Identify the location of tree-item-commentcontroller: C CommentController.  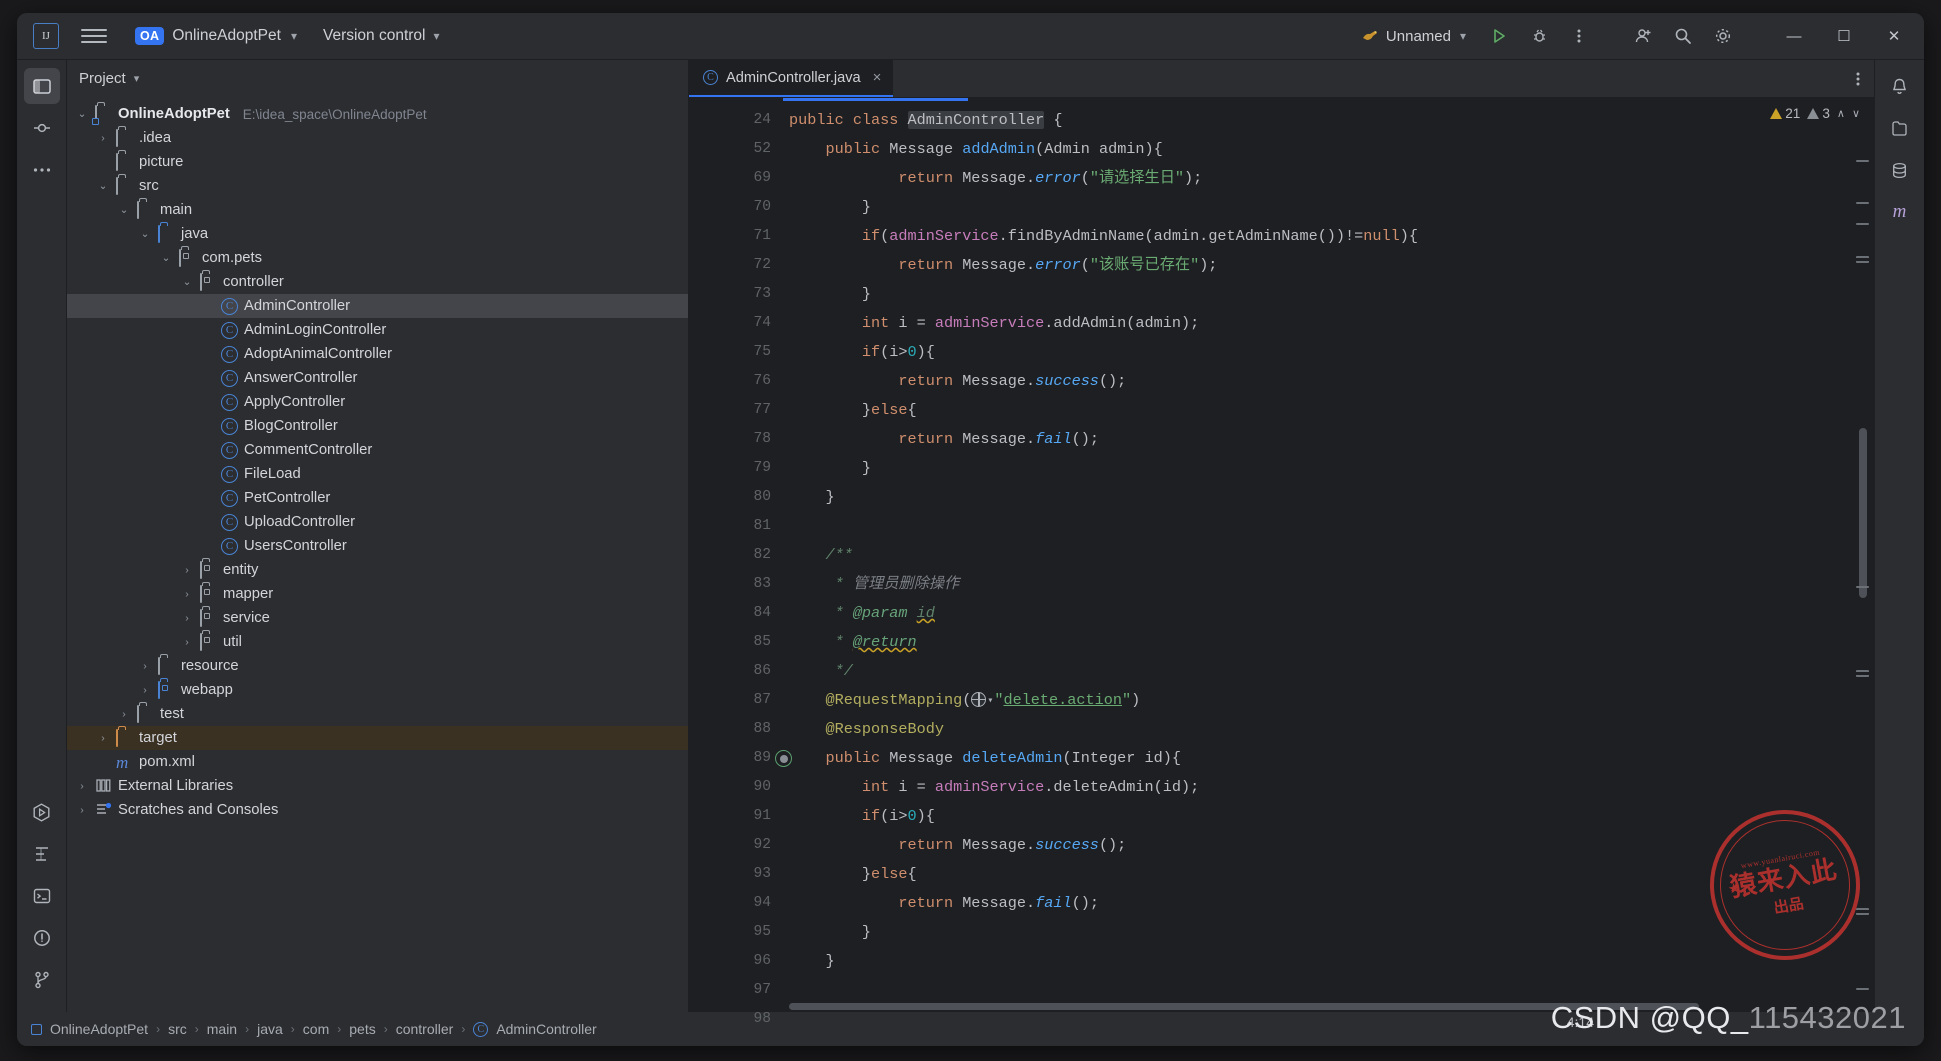
(377, 450).